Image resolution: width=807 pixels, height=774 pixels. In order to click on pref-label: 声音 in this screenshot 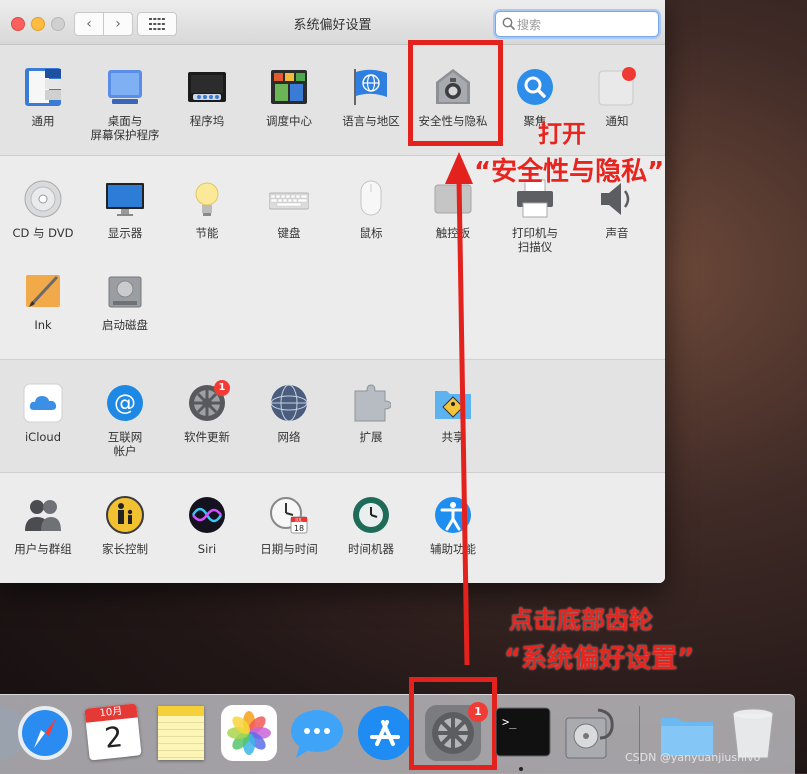, I will do `click(617, 233)`.